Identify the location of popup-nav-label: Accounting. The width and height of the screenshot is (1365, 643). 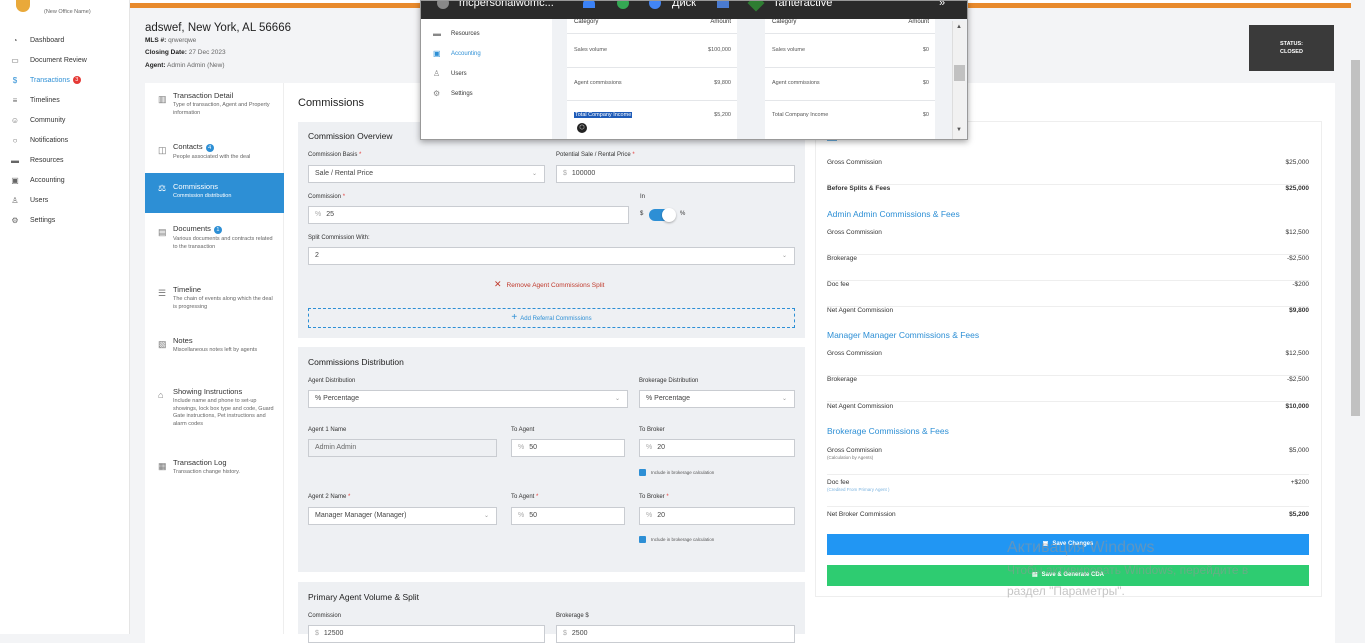
(466, 53).